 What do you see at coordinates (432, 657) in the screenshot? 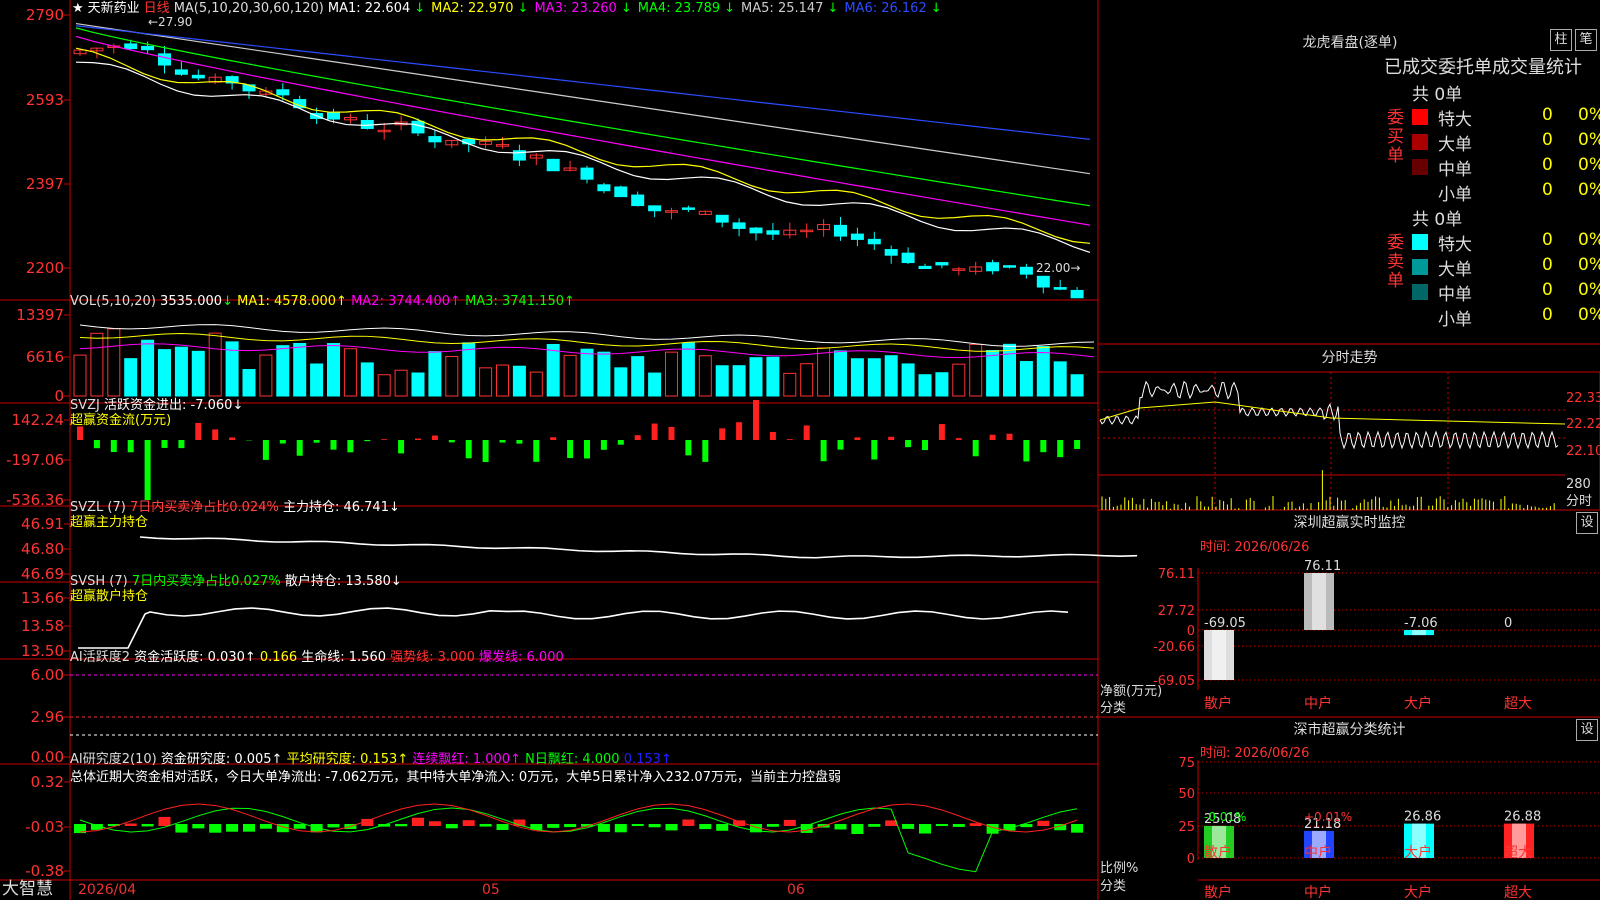
I see `ai-activity-d: 强势线: 3.000` at bounding box center [432, 657].